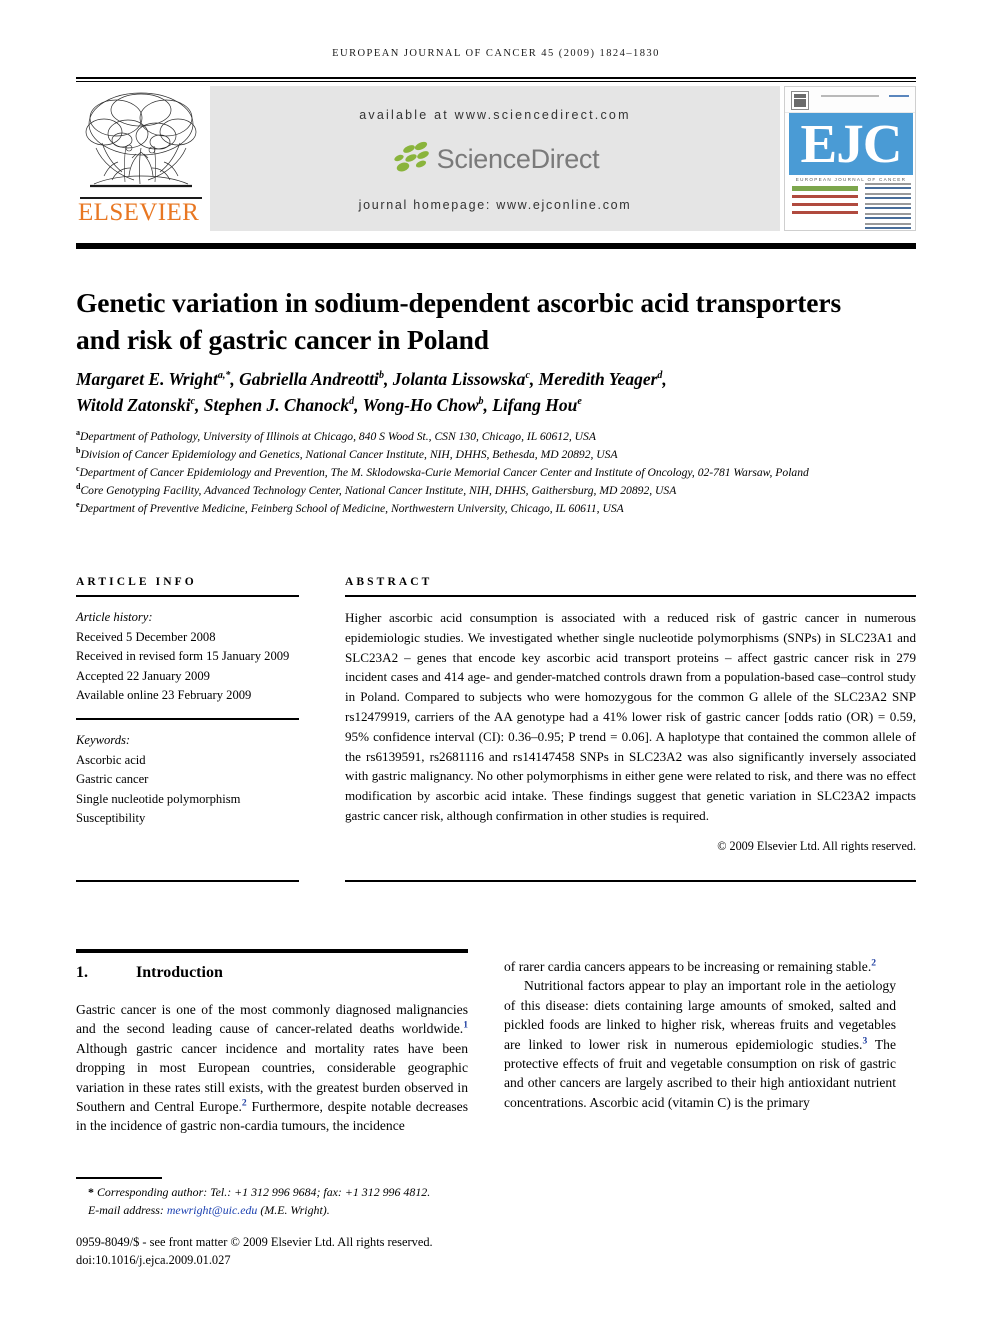 This screenshot has height=1323, width=992. Describe the element at coordinates (495, 205) in the screenshot. I see `journal-homepage-text: journal homepage: www.ejconline.com` at that location.